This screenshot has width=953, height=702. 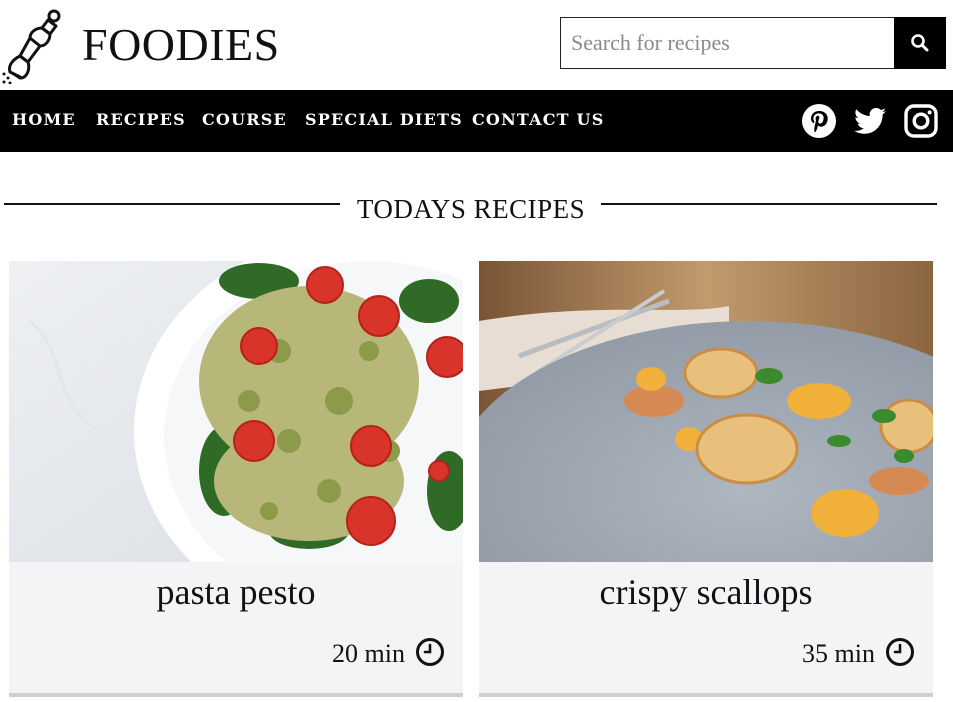 I want to click on recipe-time: 35 min, so click(x=838, y=653).